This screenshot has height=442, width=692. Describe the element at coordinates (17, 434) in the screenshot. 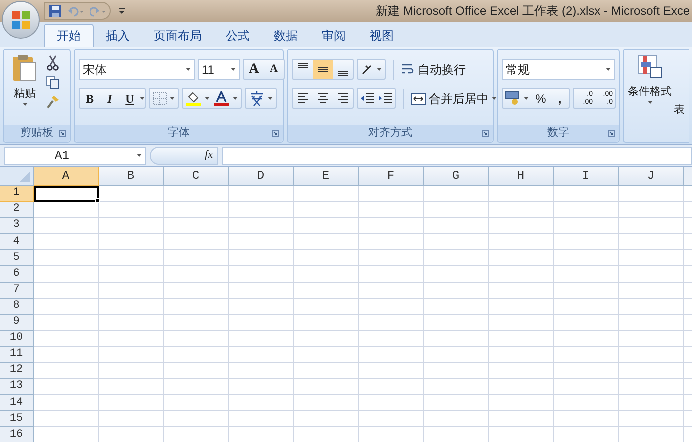

I see `row-header: 16` at that location.